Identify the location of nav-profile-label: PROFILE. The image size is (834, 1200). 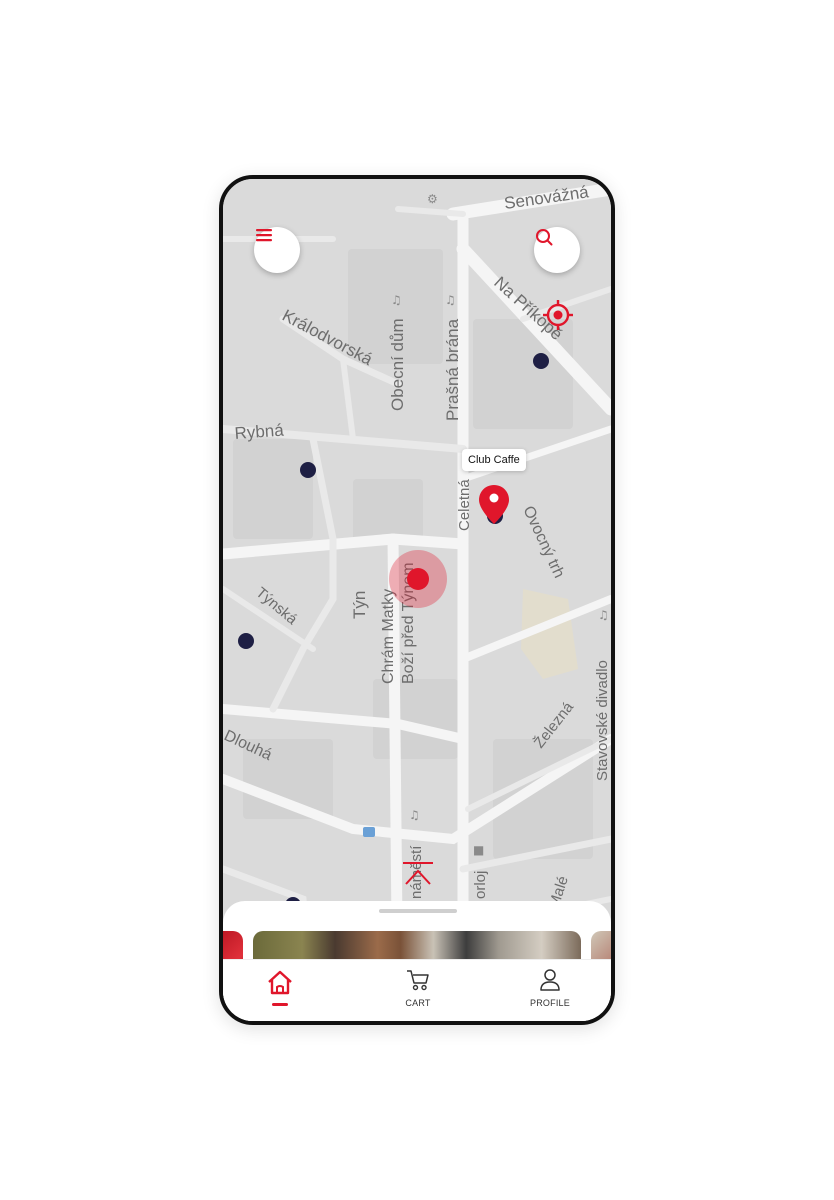
(550, 1003).